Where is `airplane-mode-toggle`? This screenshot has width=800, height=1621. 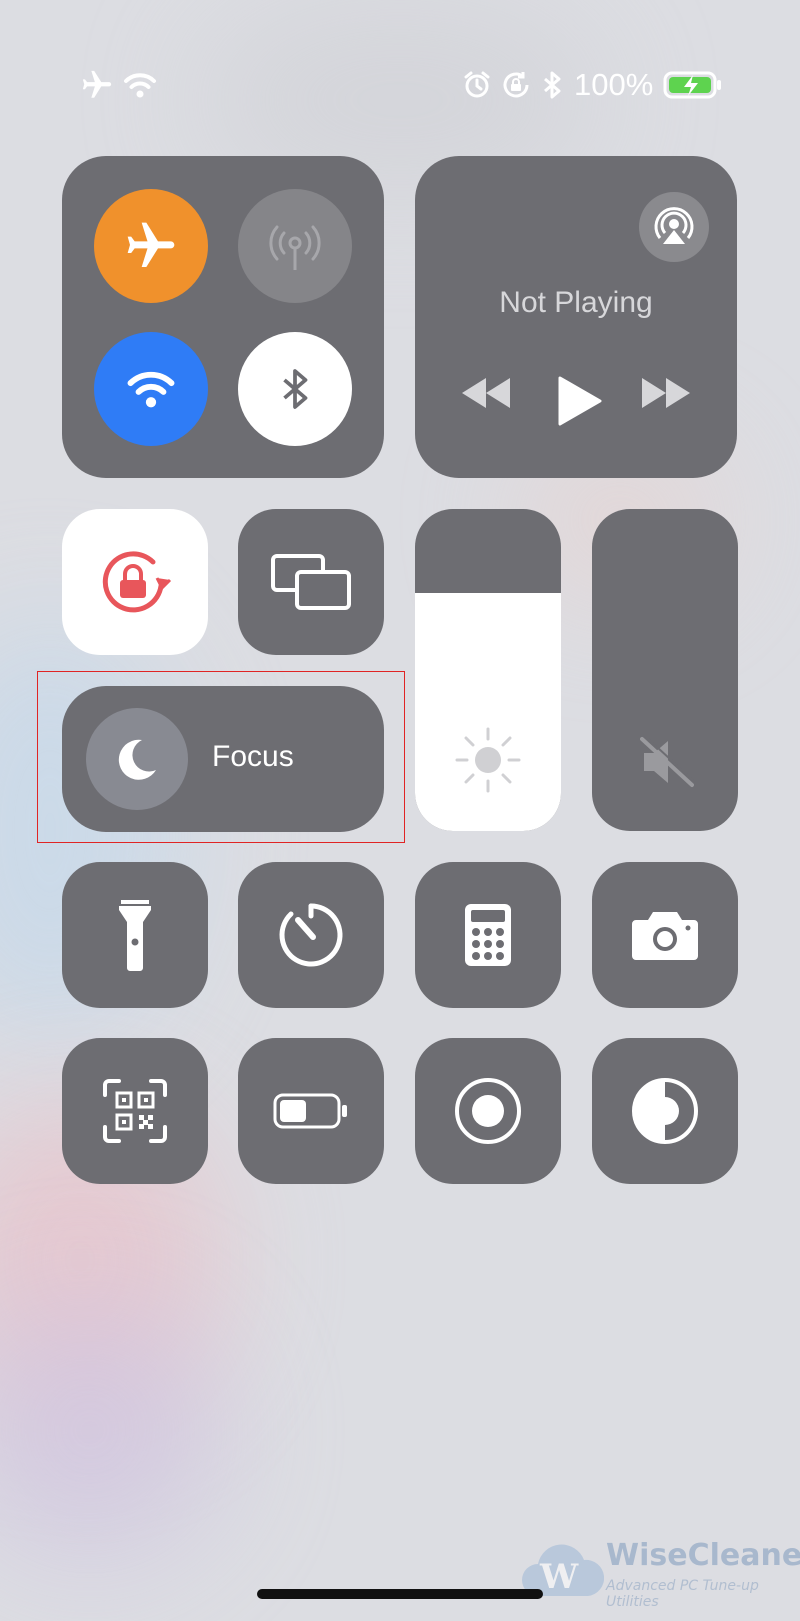
airplane-mode-toggle is located at coordinates (151, 246).